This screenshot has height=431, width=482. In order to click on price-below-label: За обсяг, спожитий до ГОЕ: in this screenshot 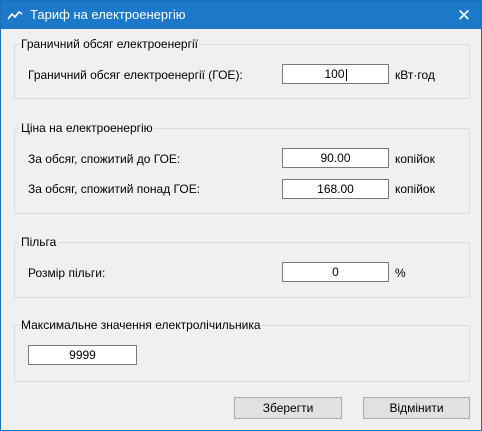, I will do `click(104, 159)`.